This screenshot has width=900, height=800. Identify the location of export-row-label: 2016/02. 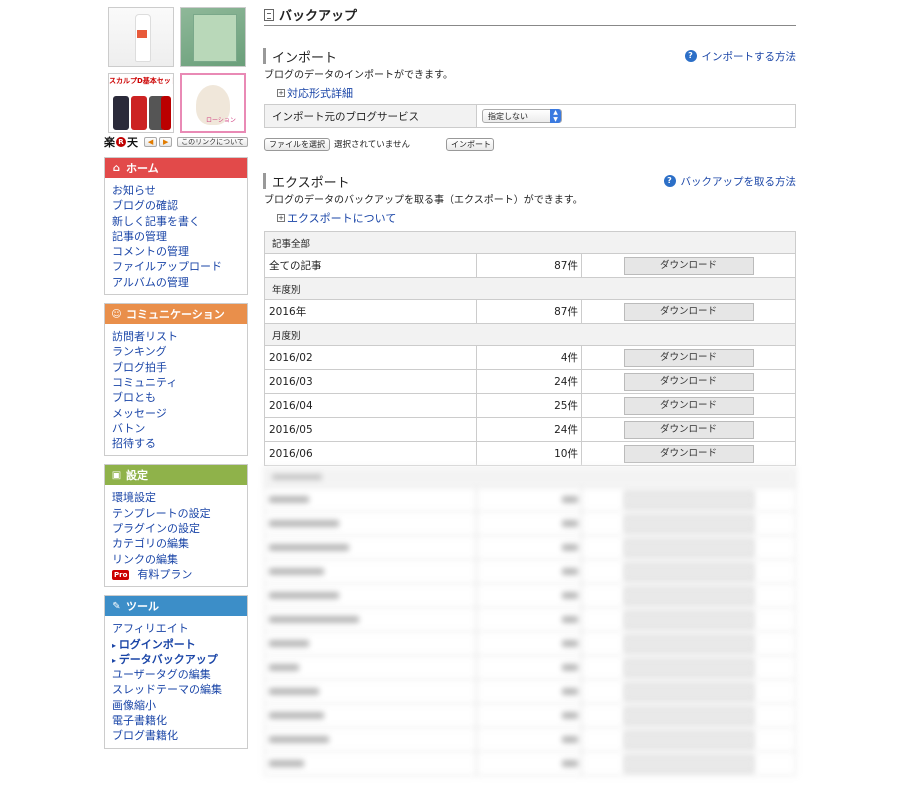
(371, 357).